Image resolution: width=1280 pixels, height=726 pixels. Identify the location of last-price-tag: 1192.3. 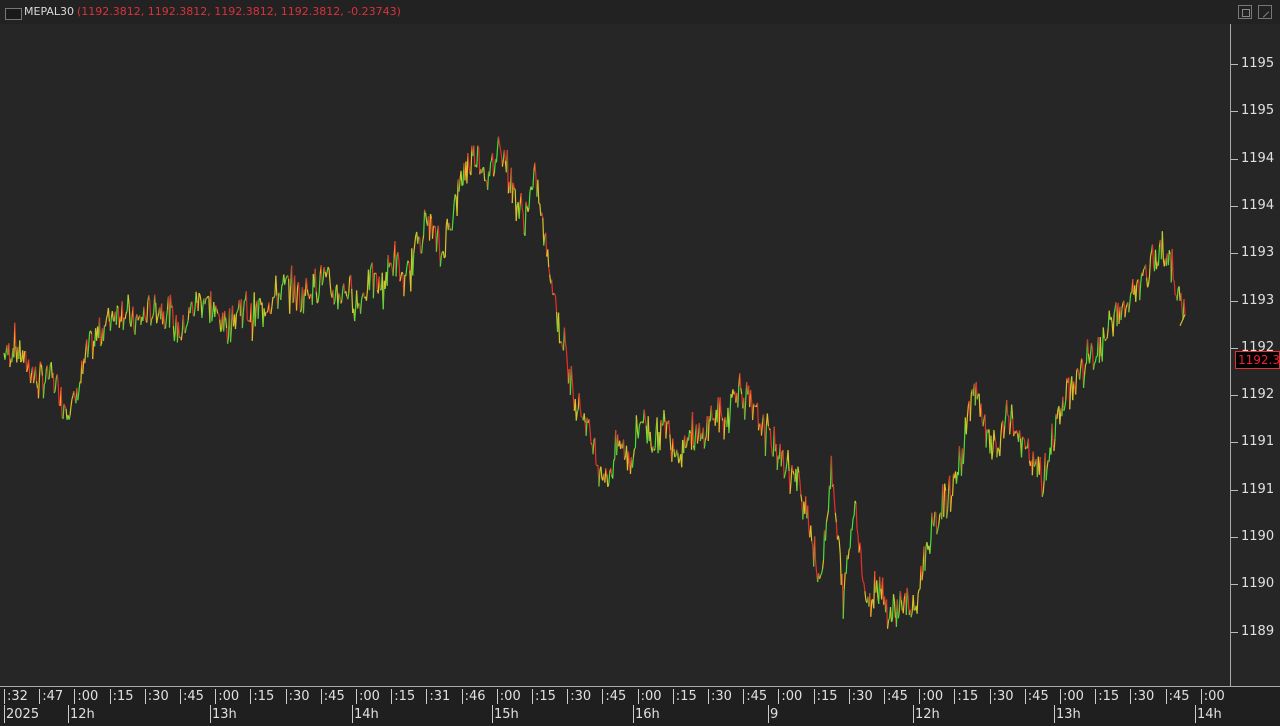
(1257, 360).